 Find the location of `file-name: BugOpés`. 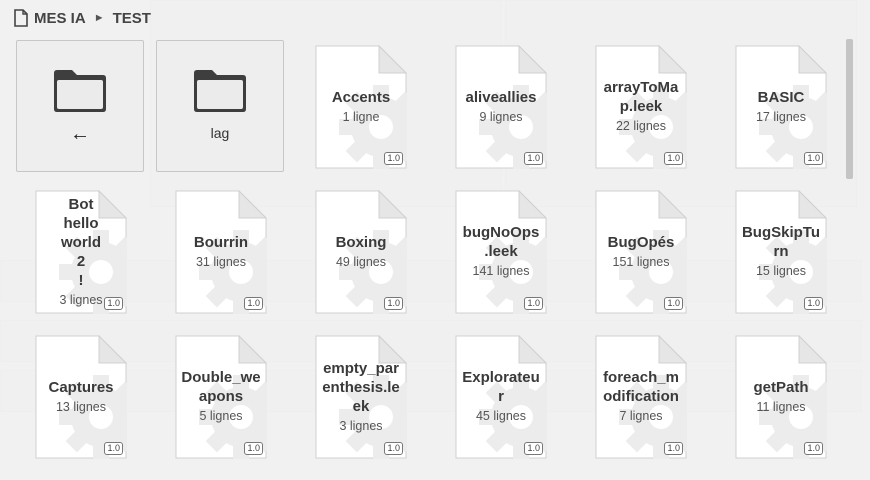

file-name: BugOpés is located at coordinates (641, 242).